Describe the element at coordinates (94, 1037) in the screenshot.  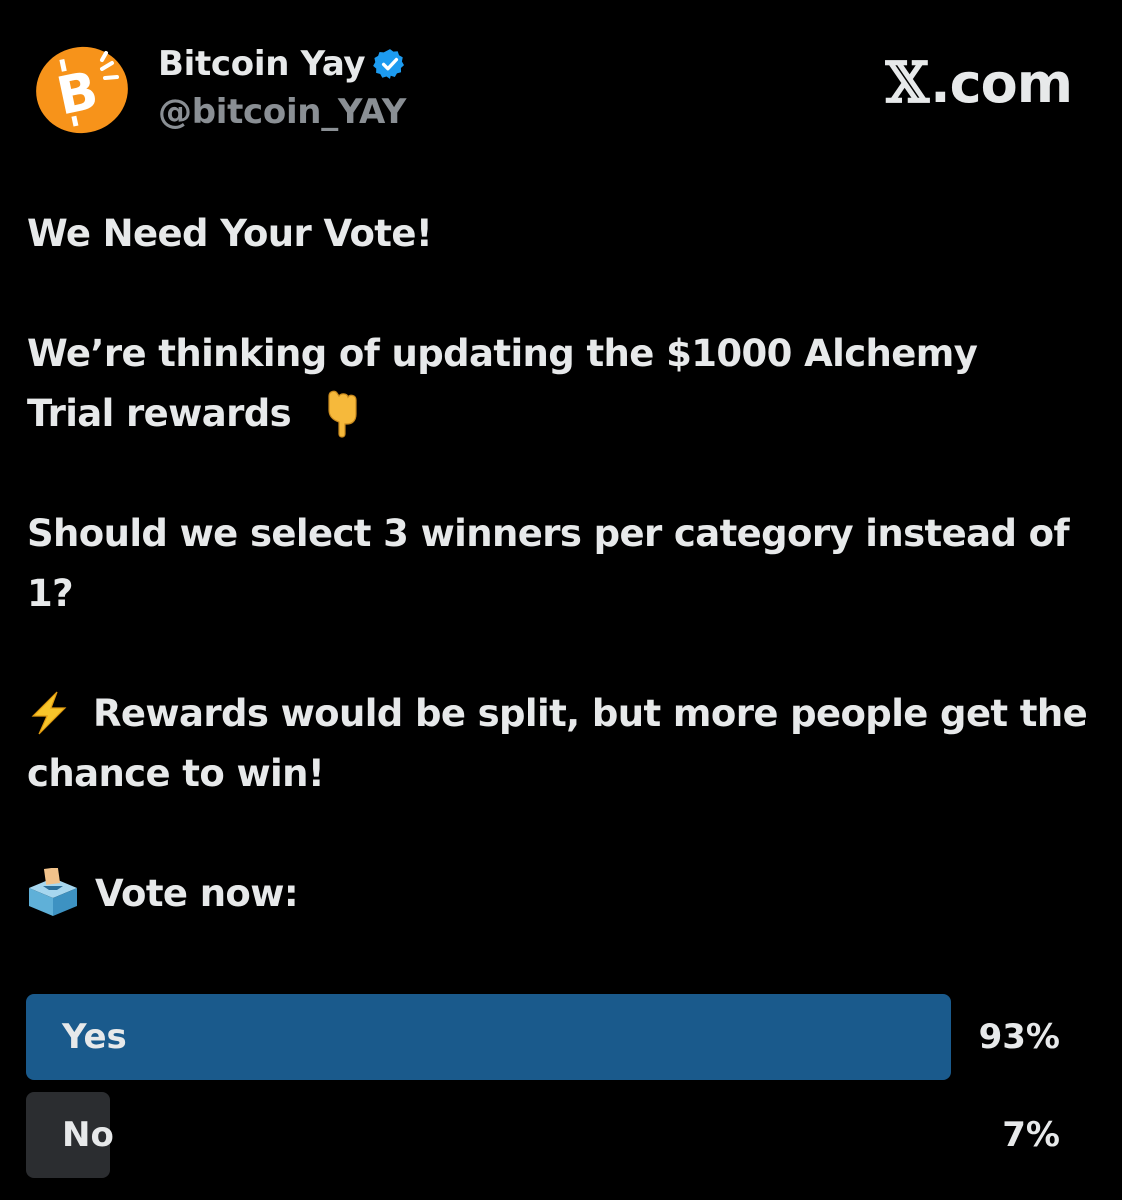
I see `poll-option-yes-label: Yes` at that location.